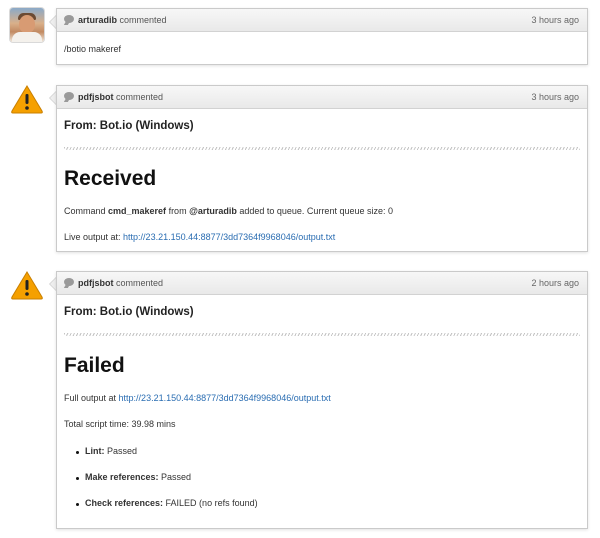 The width and height of the screenshot is (600, 538). I want to click on script-time: Total script time: 39.98 mins, so click(120, 424).